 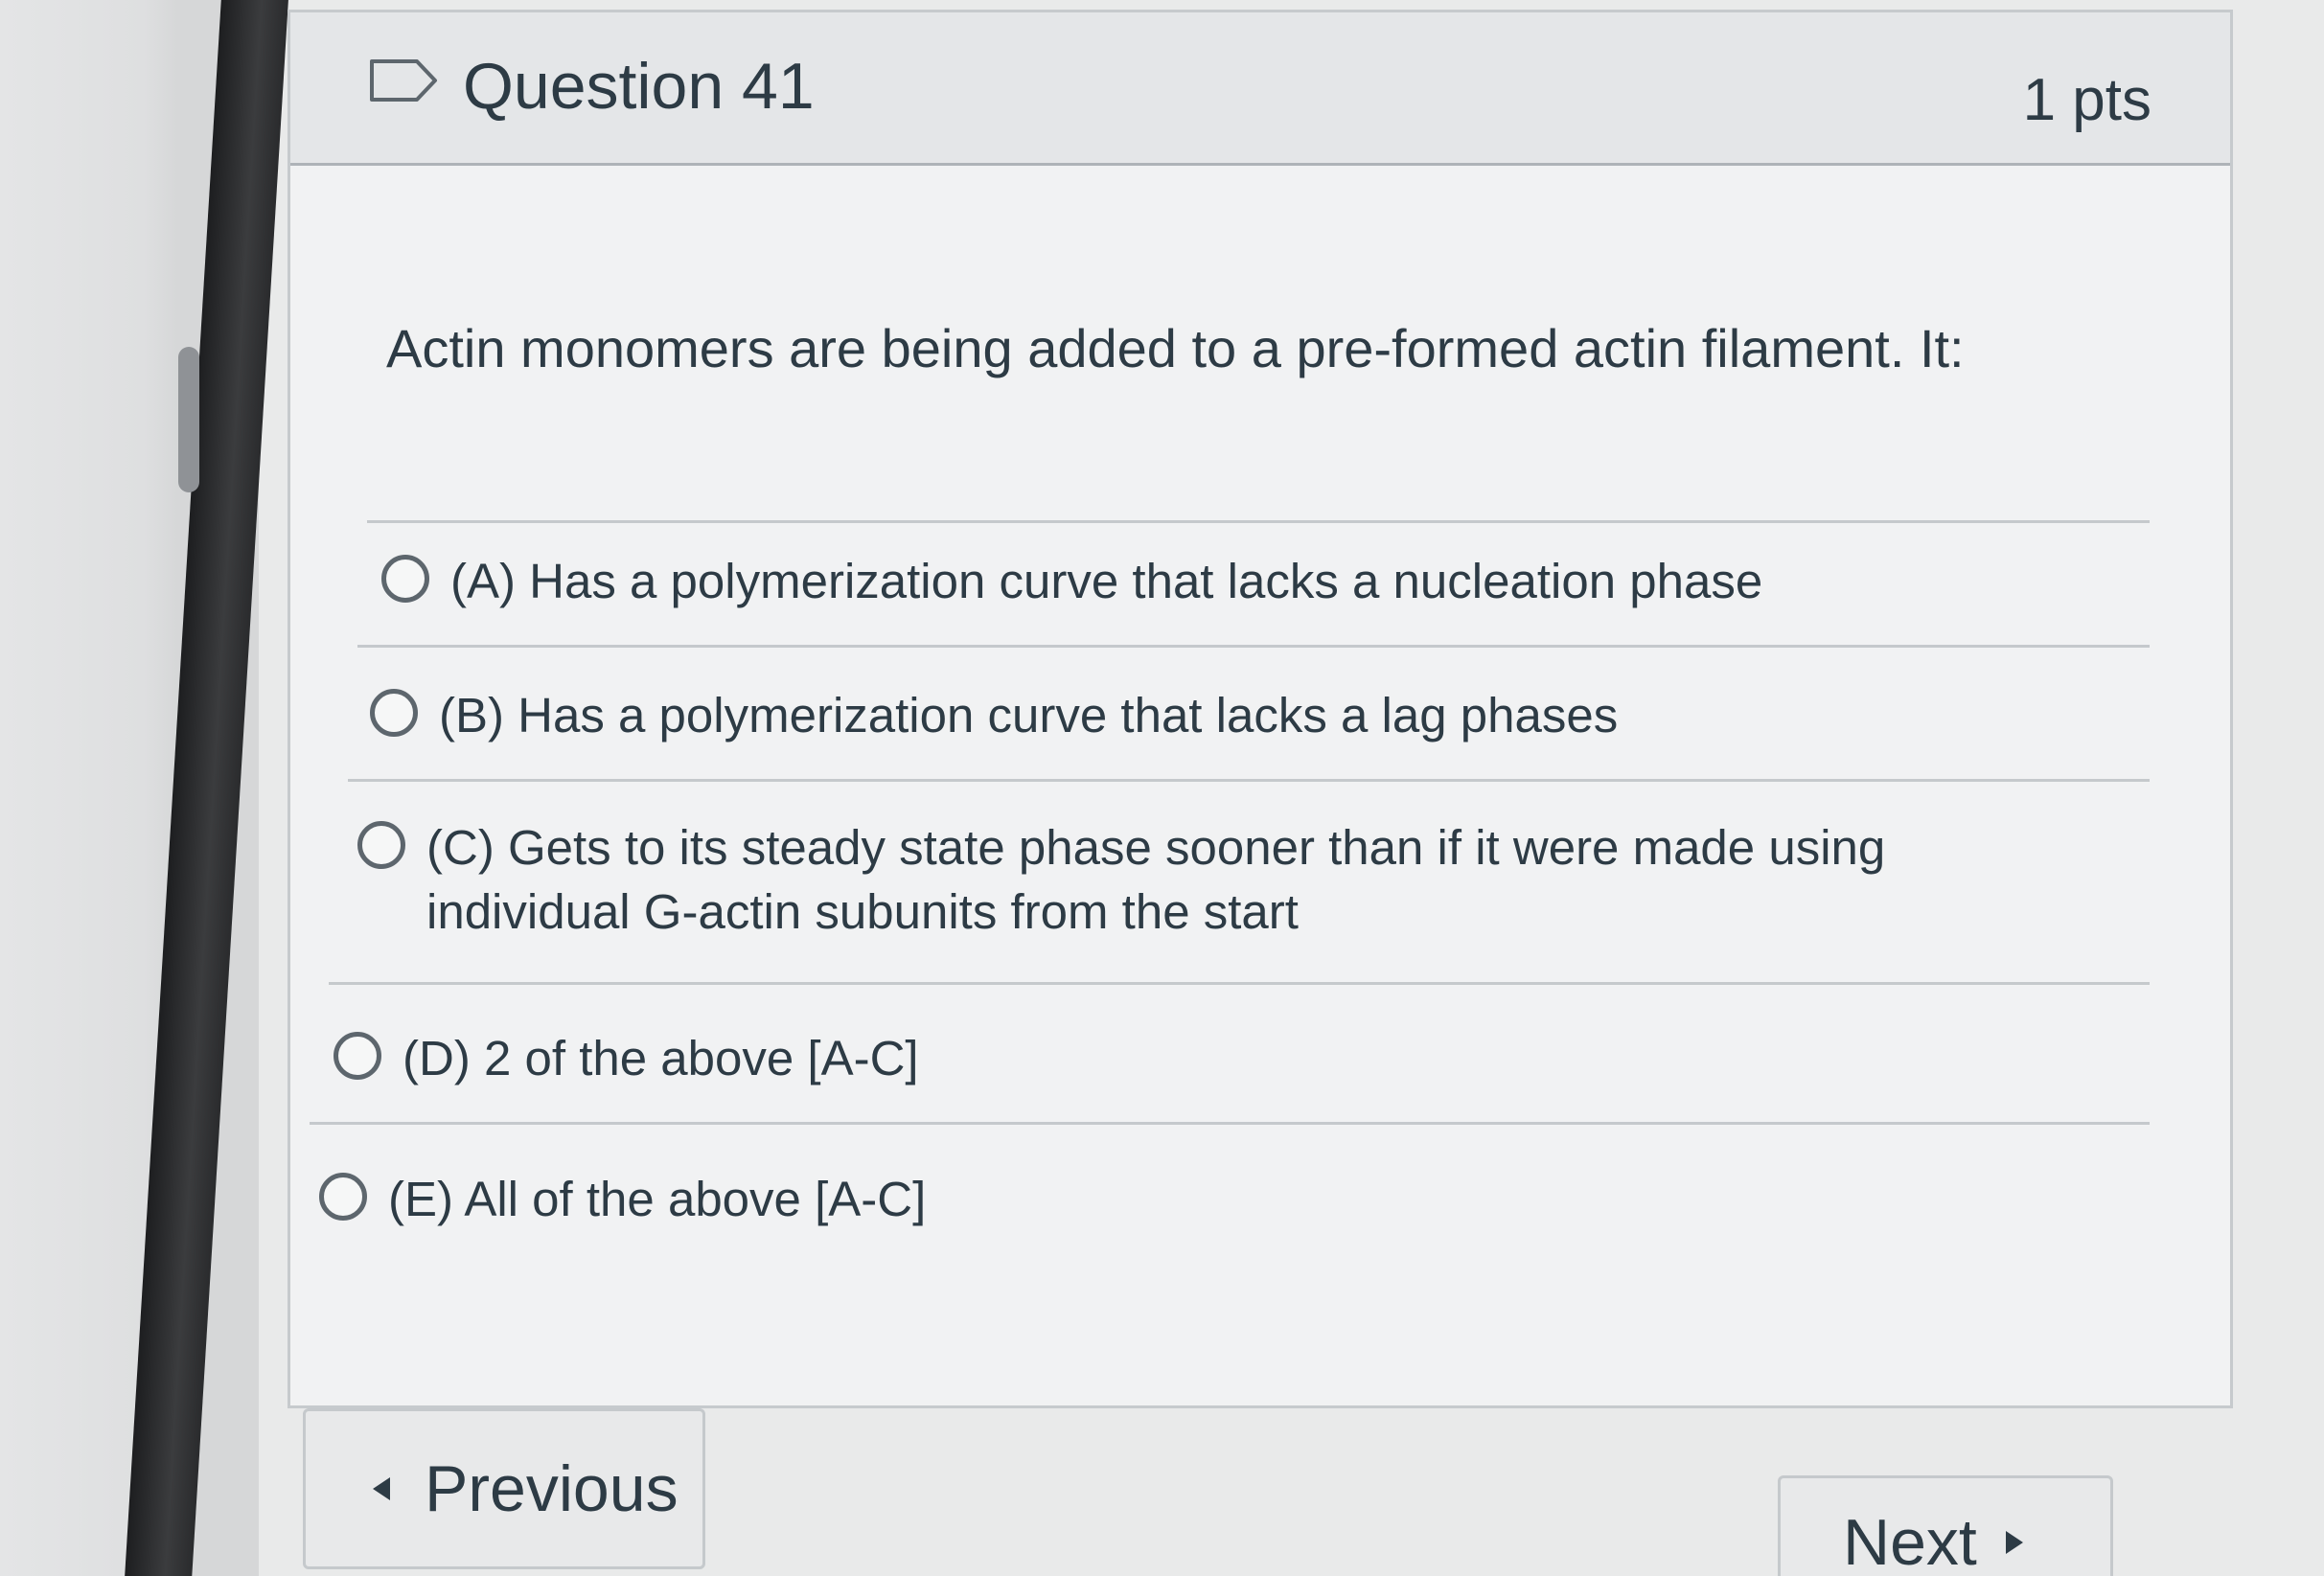 I want to click on triangle-left-icon, so click(x=381, y=1488).